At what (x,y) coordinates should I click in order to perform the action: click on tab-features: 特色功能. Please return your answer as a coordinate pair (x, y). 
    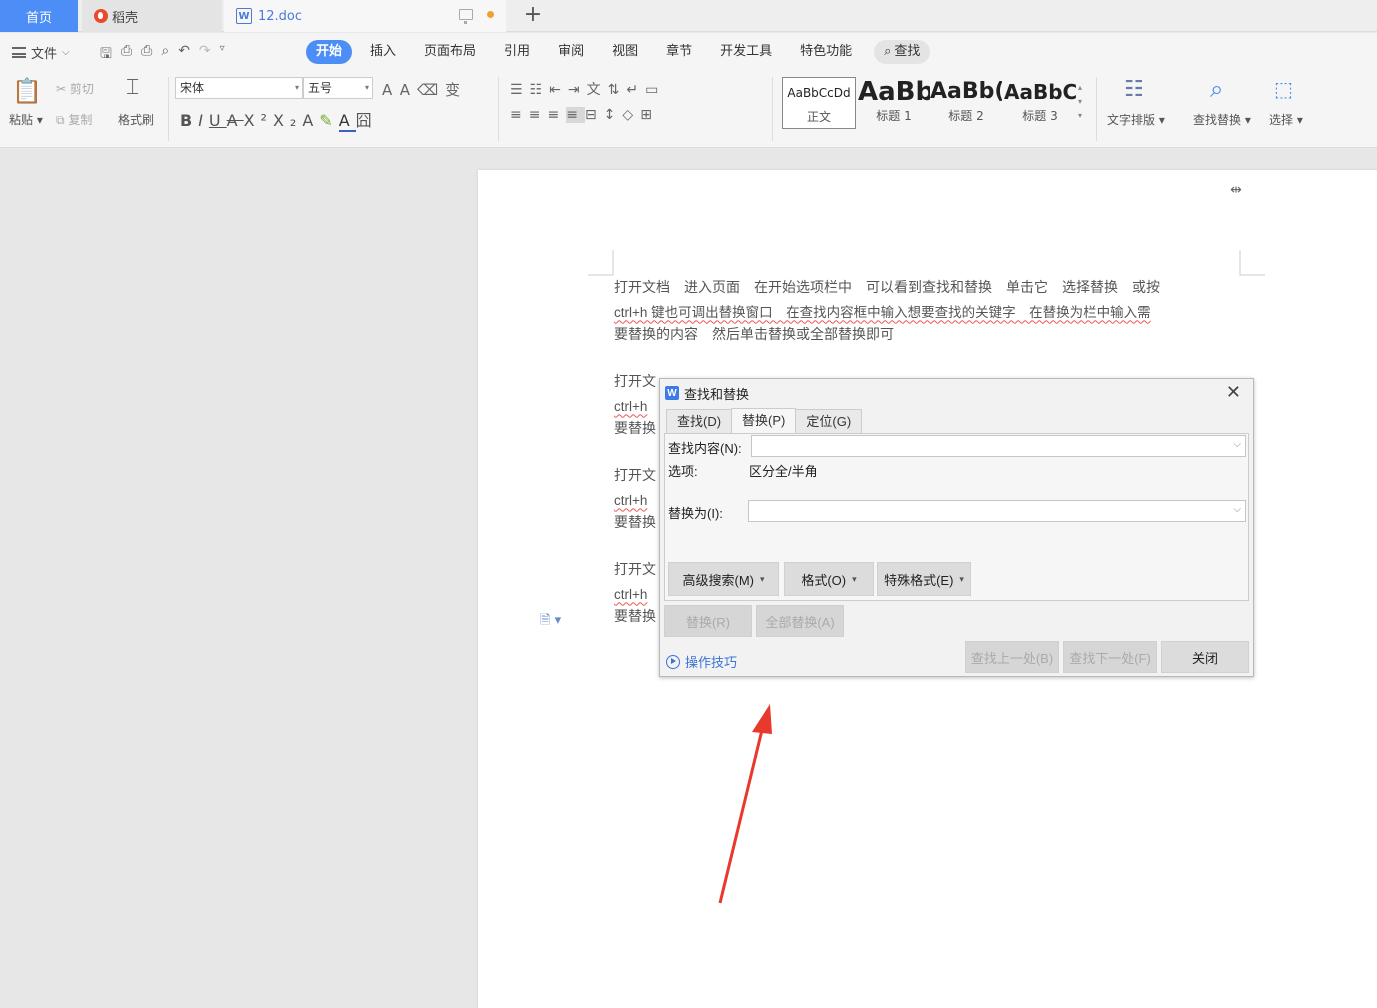
    Looking at the image, I should click on (826, 52).